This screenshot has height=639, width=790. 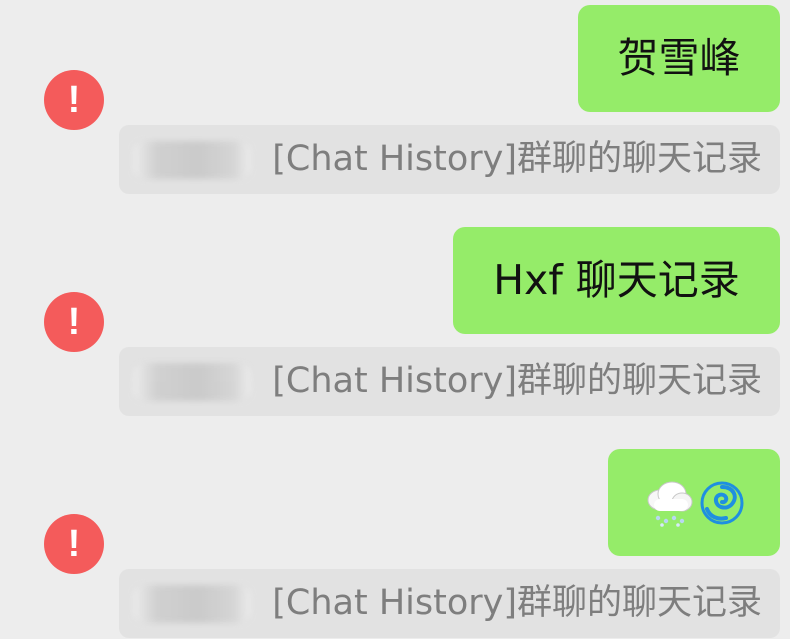 I want to click on message-text-2: Hxf 聊天记录, so click(x=616, y=280).